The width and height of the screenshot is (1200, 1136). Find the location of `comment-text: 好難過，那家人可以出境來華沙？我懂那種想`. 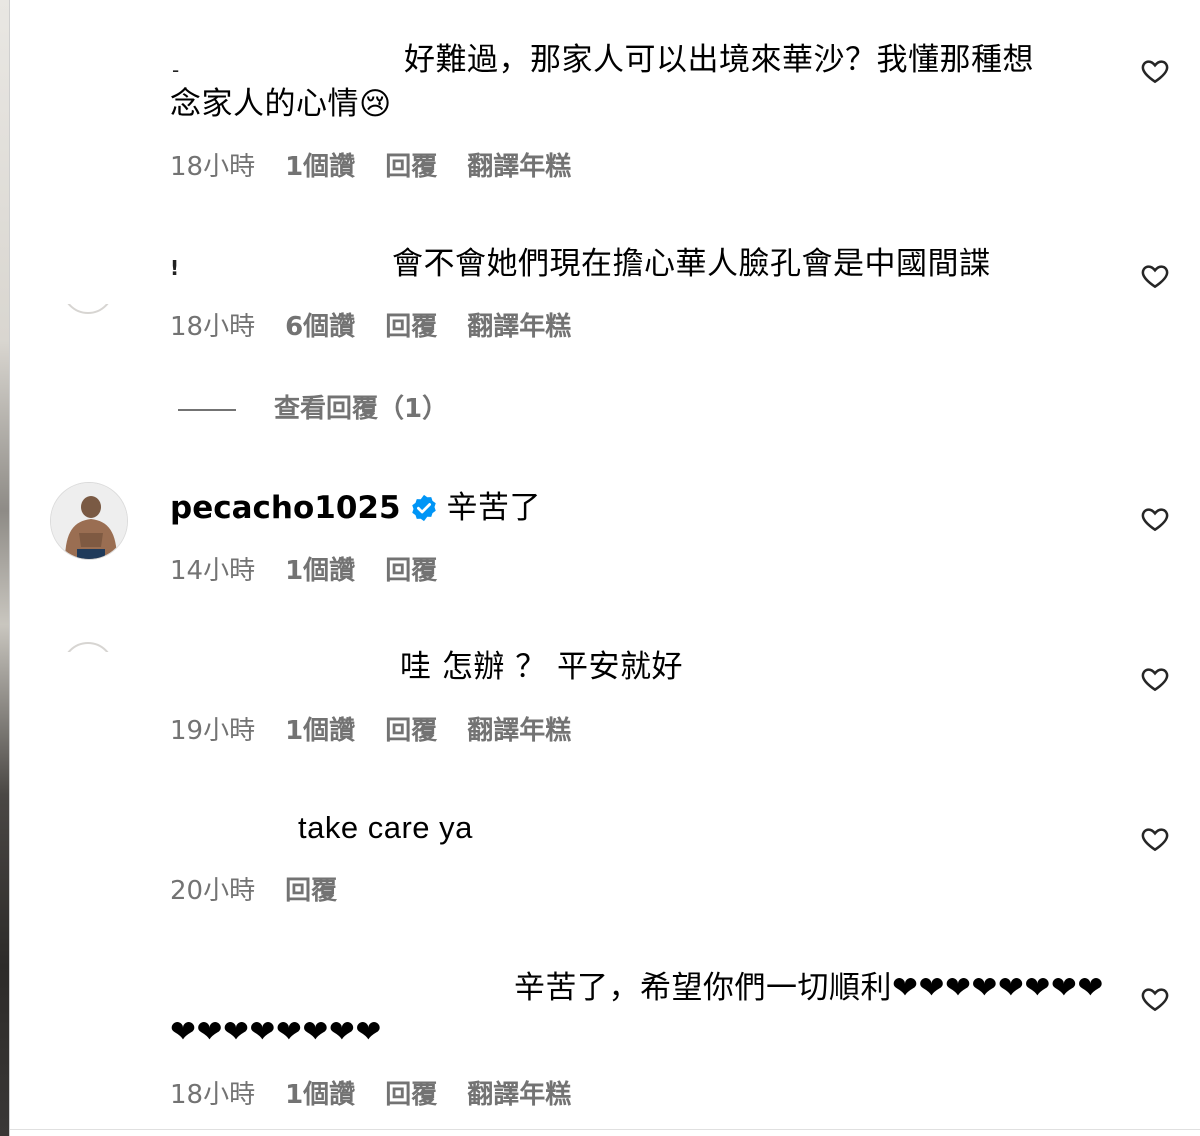

comment-text: 好難過，那家人可以出境來華沙？我懂那種想 is located at coordinates (719, 60).